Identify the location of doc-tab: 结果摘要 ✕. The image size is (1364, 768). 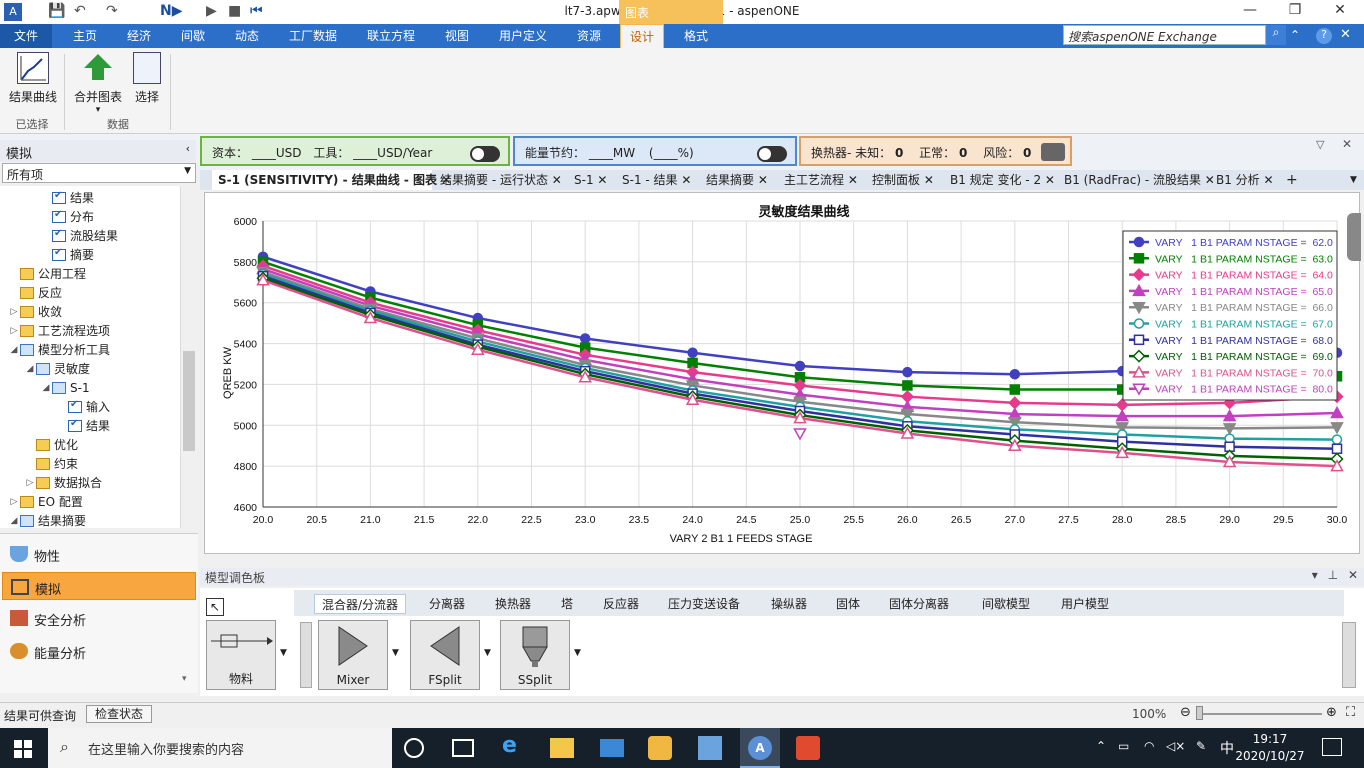
(739, 180).